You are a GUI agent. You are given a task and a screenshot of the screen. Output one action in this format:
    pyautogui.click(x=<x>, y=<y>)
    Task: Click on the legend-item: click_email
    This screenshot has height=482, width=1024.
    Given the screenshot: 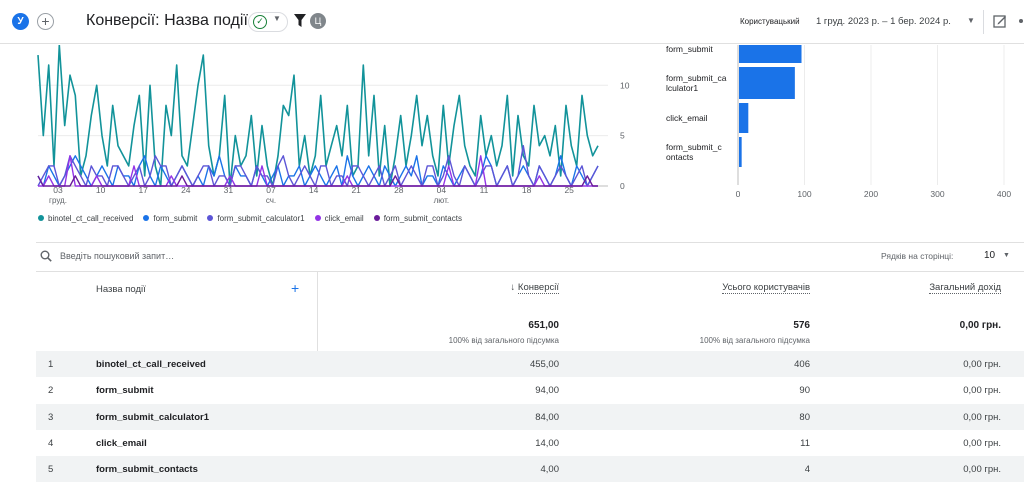 What is the action you would take?
    pyautogui.click(x=339, y=218)
    